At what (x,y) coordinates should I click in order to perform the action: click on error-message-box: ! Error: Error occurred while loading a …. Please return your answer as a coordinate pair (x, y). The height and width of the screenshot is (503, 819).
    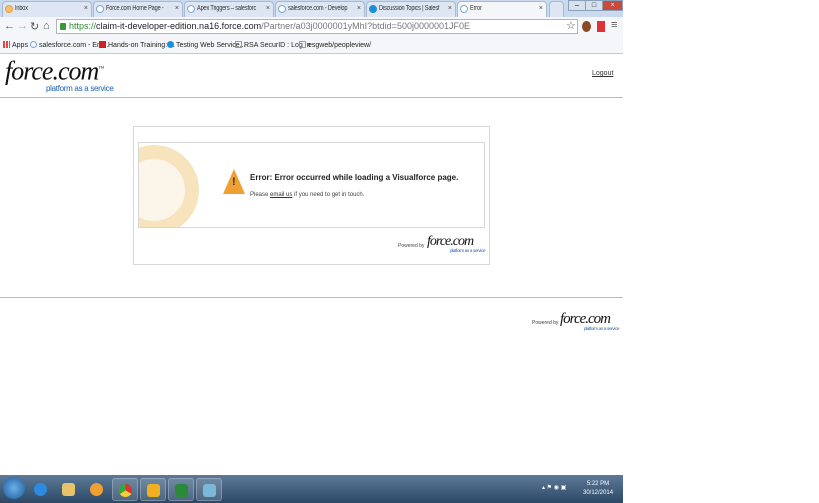
    Looking at the image, I should click on (311, 185).